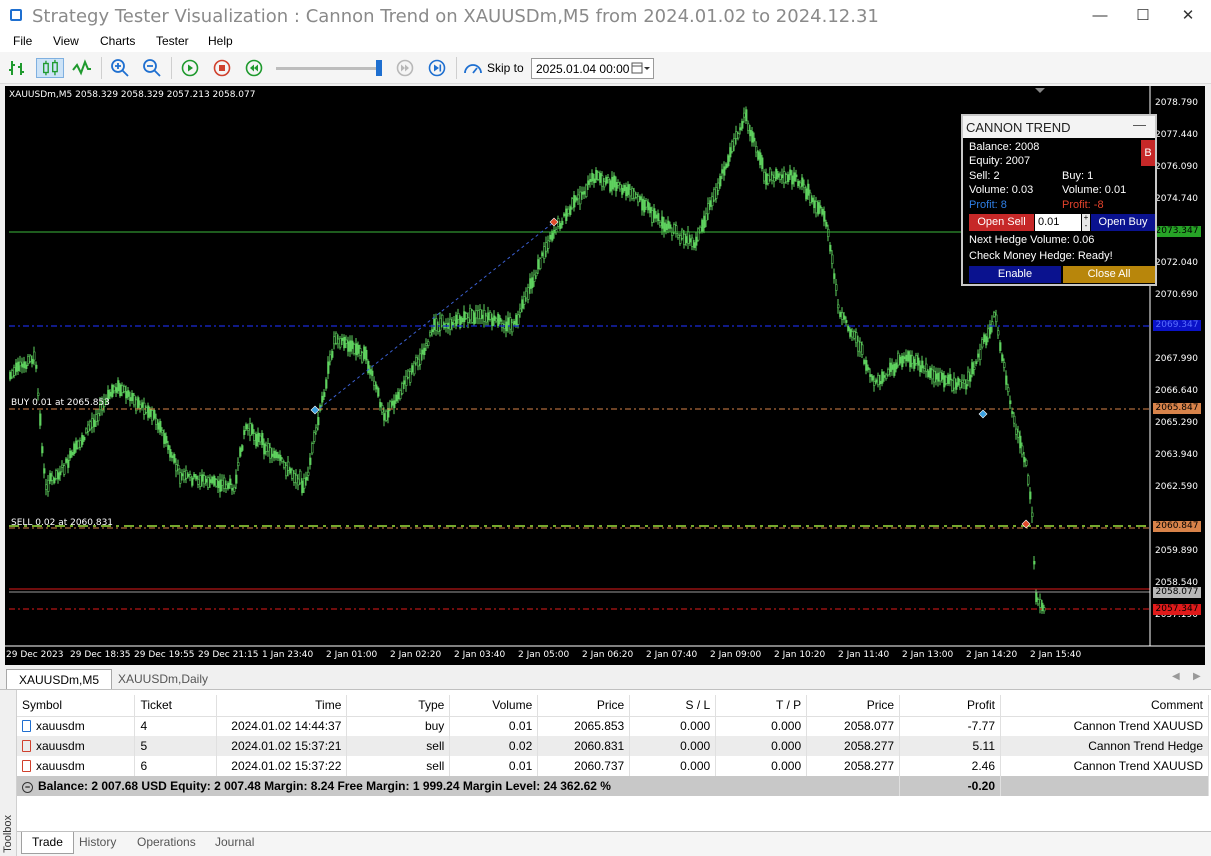  Describe the element at coordinates (172, 41) in the screenshot. I see `menu-tester: Tester` at that location.